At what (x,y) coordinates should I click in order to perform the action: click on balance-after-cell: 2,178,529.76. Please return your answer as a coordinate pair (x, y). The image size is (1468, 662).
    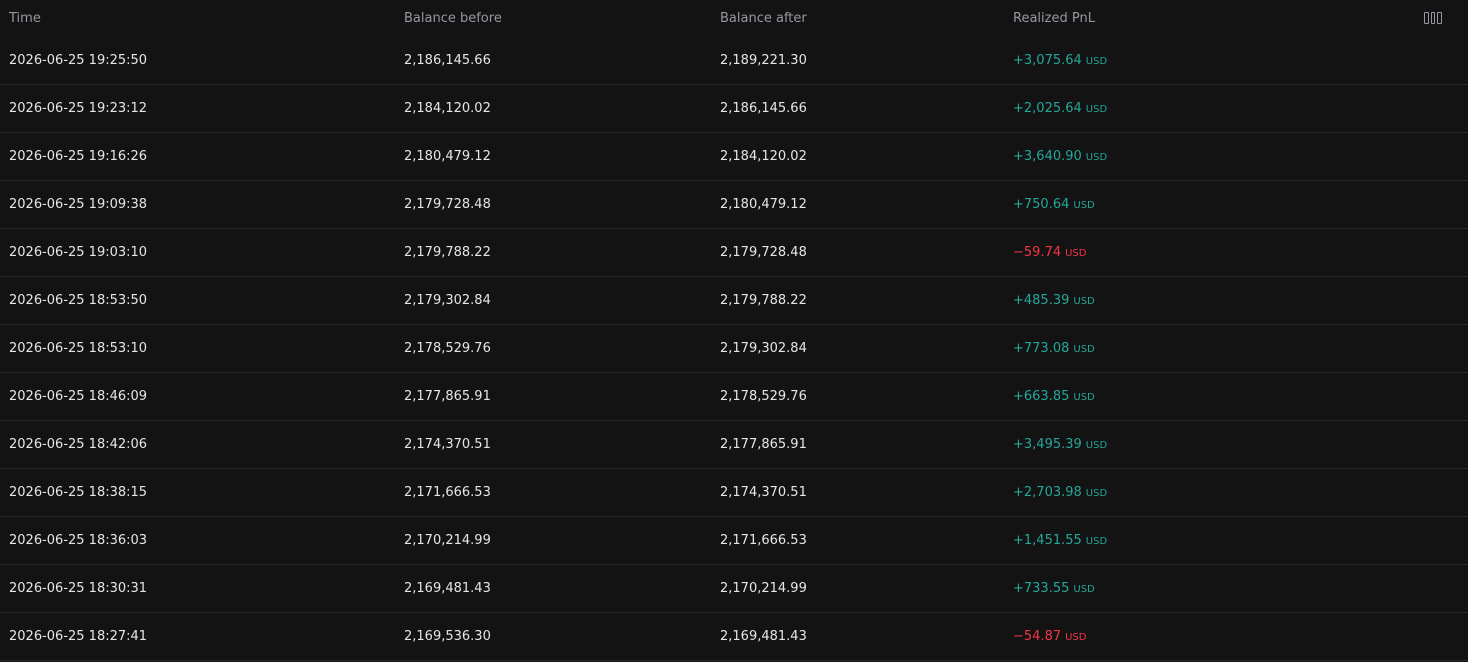
    Looking at the image, I should click on (763, 396).